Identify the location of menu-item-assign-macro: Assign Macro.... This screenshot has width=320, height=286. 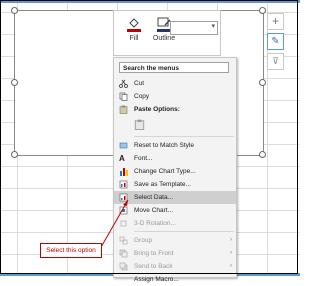
(175, 279).